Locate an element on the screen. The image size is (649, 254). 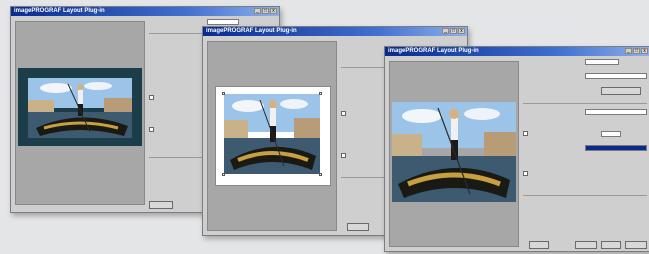
cancel-button is located at coordinates (611, 245).